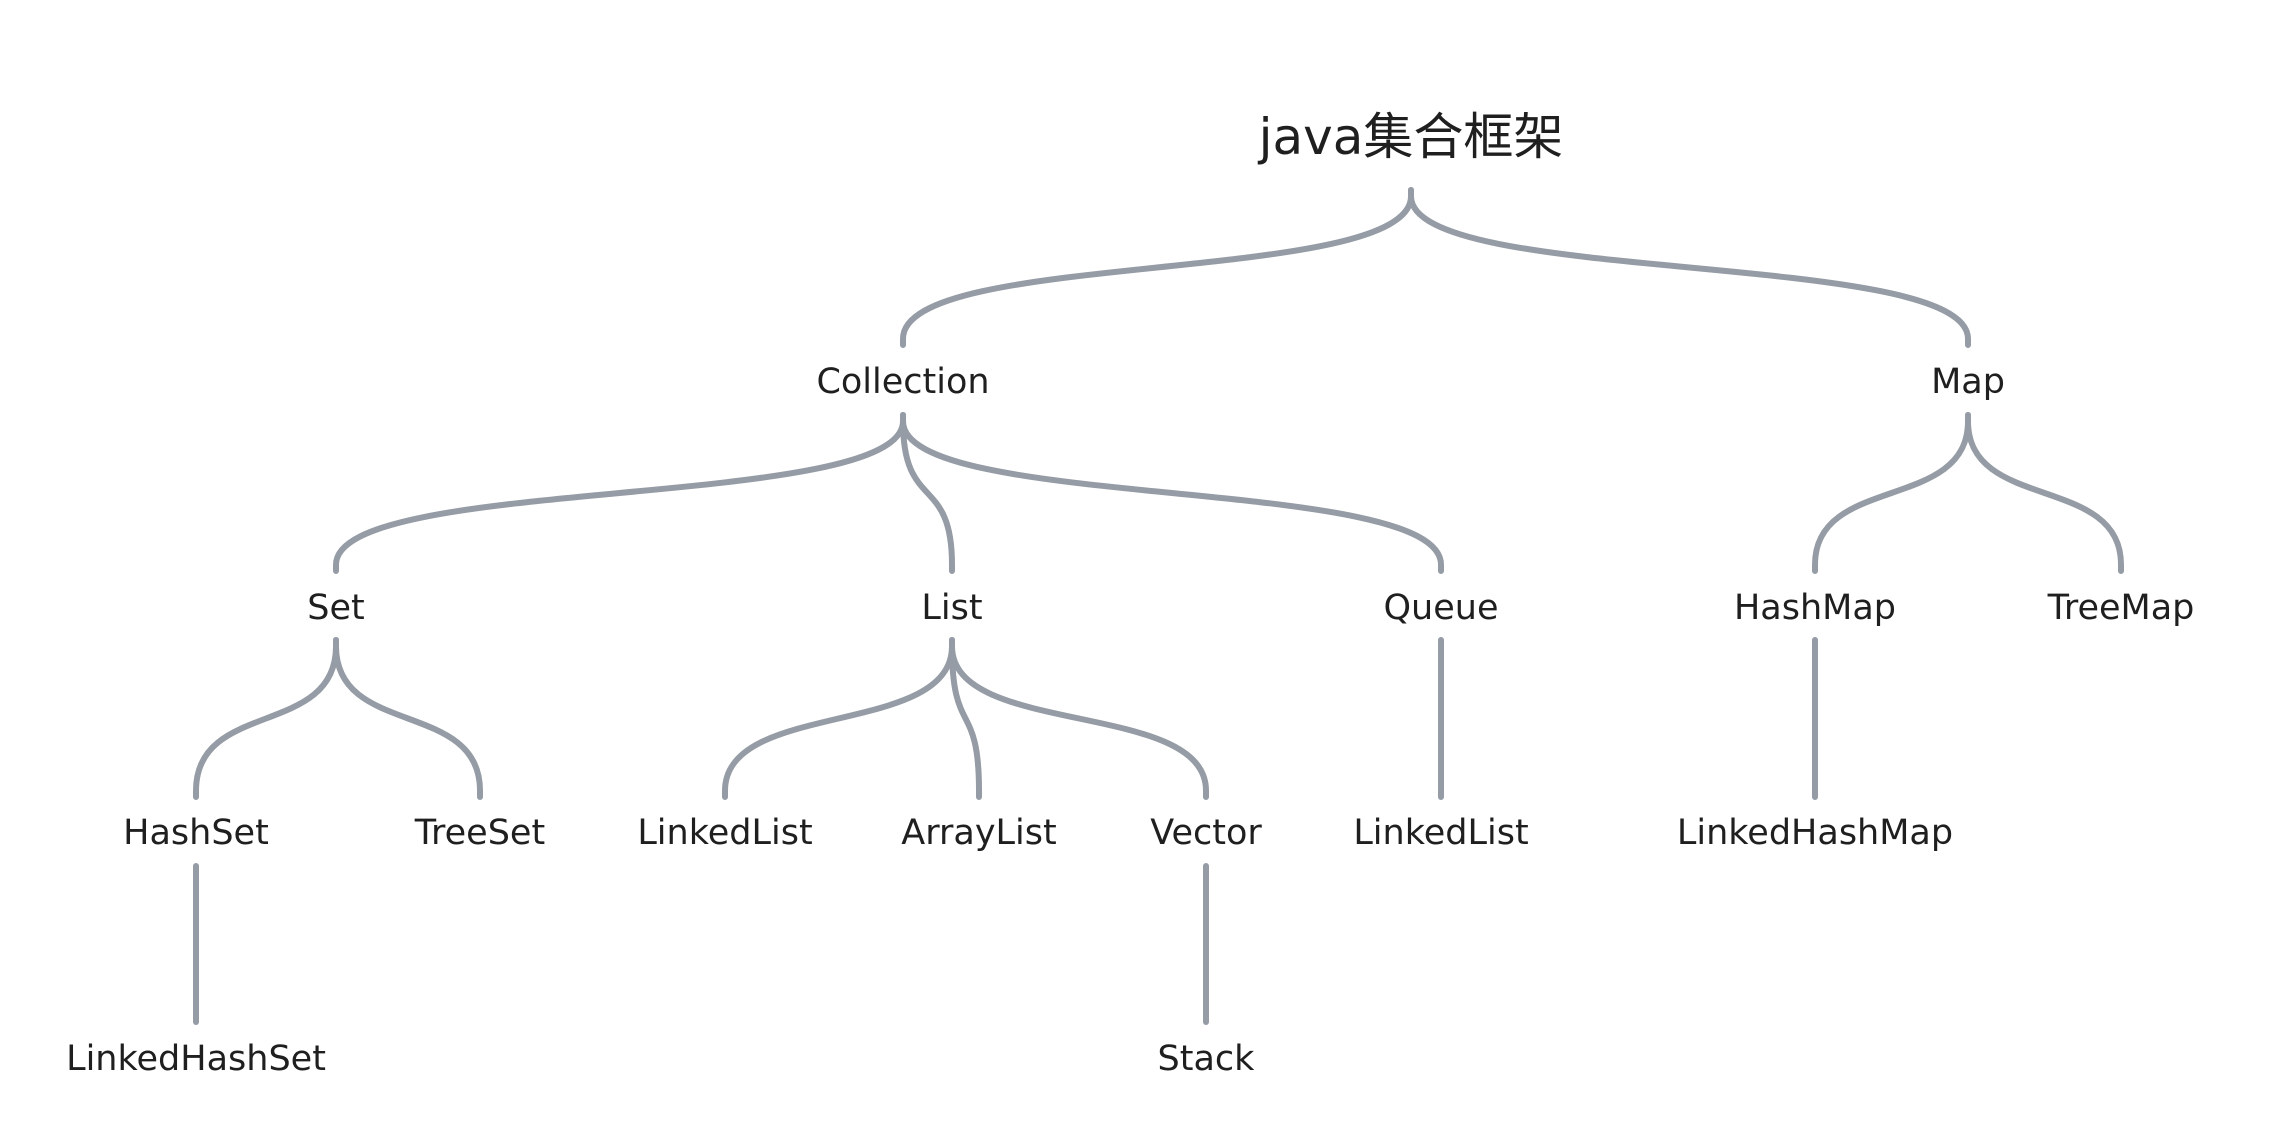 The width and height of the screenshot is (2278, 1147). Describe the element at coordinates (1441, 608) in the screenshot. I see `node-queue: Queue` at that location.